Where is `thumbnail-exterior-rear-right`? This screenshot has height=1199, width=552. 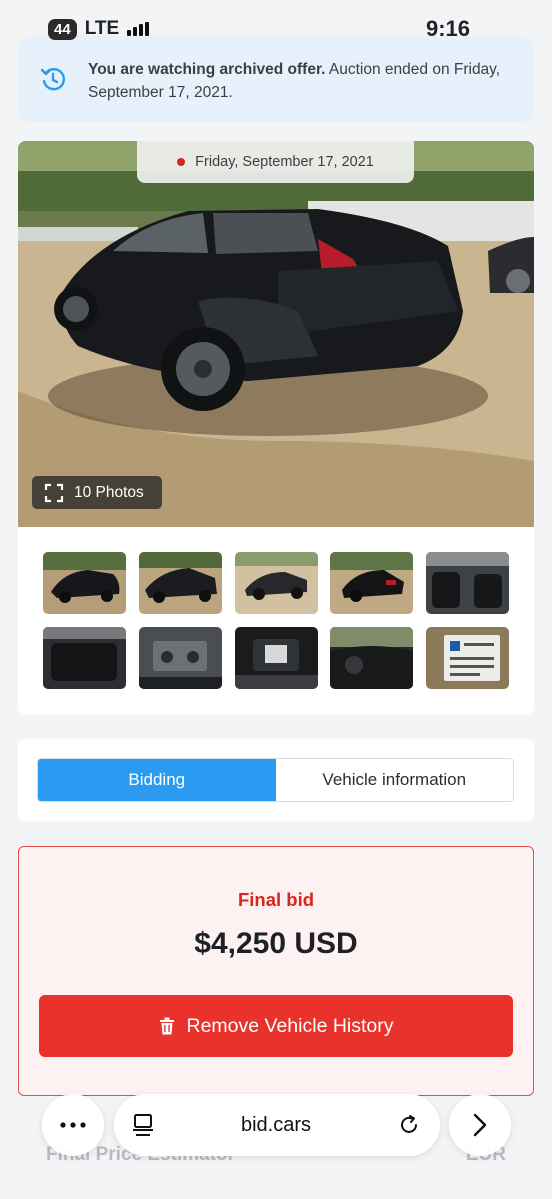 thumbnail-exterior-rear-right is located at coordinates (372, 583).